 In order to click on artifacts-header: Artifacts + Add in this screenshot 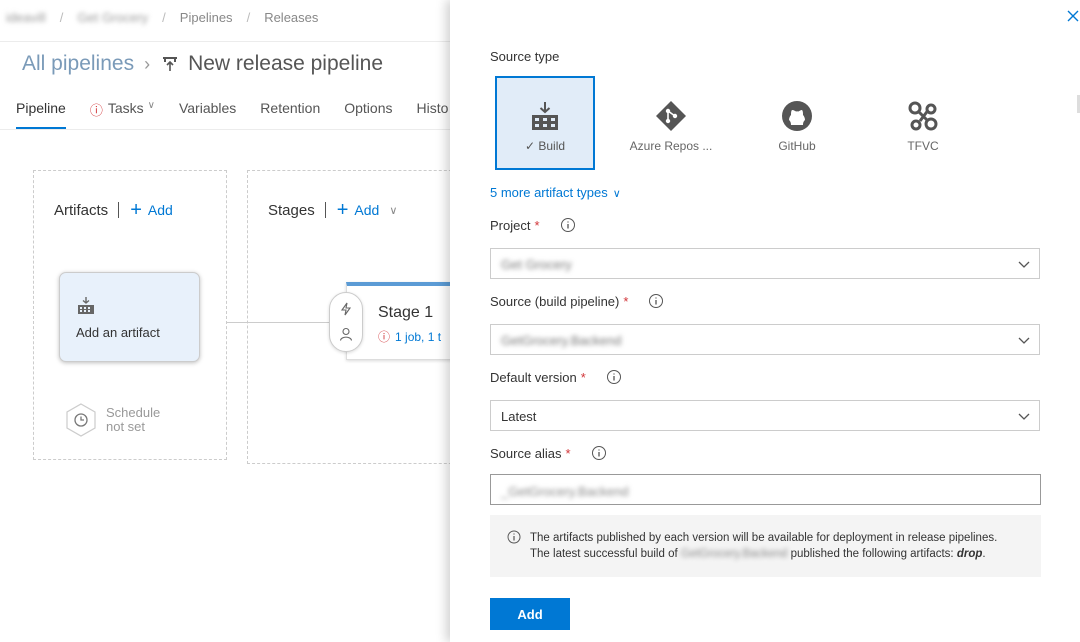, I will do `click(113, 210)`.